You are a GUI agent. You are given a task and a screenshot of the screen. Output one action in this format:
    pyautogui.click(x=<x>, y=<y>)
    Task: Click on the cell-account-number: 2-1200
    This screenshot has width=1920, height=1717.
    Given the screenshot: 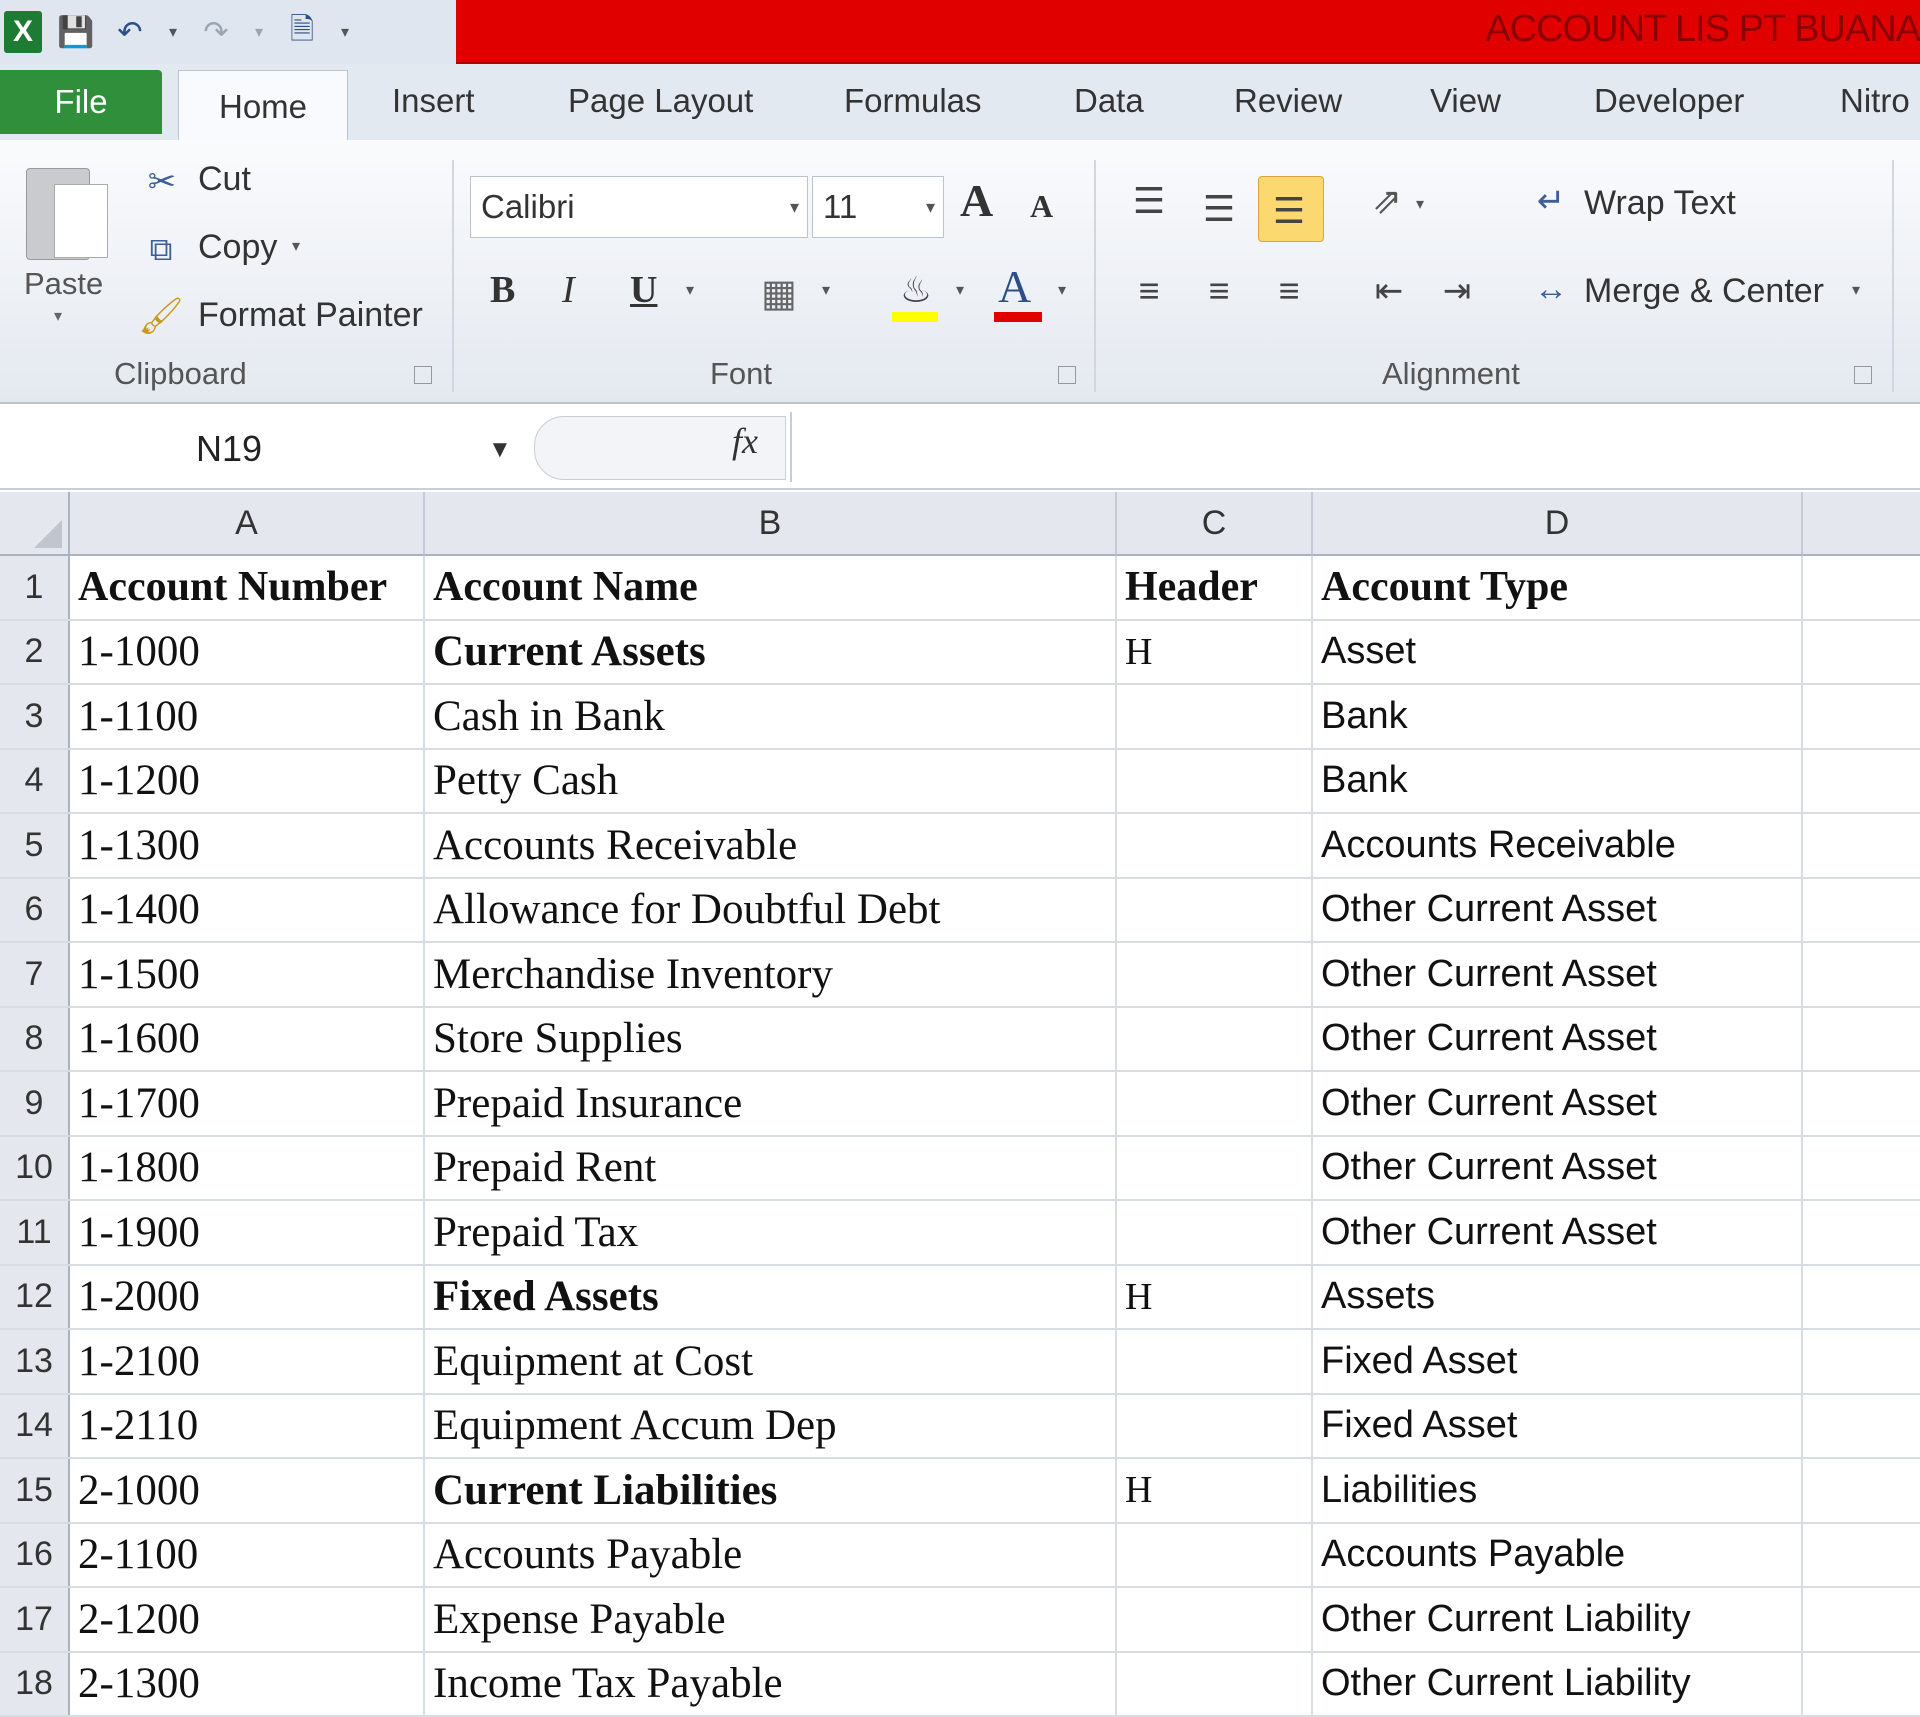 What is the action you would take?
    pyautogui.click(x=247, y=1619)
    